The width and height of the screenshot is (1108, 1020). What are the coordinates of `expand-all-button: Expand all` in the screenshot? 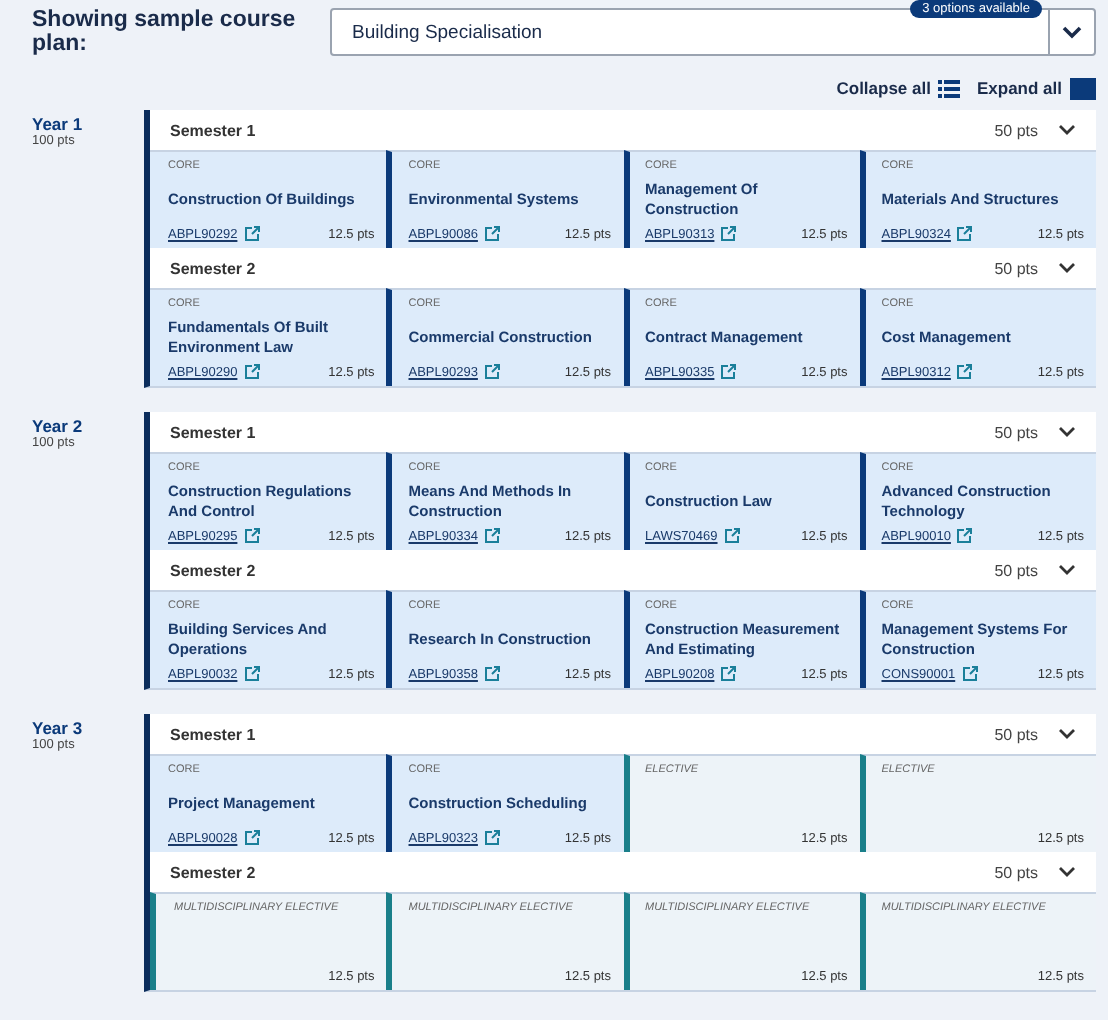 It's located at (1036, 88).